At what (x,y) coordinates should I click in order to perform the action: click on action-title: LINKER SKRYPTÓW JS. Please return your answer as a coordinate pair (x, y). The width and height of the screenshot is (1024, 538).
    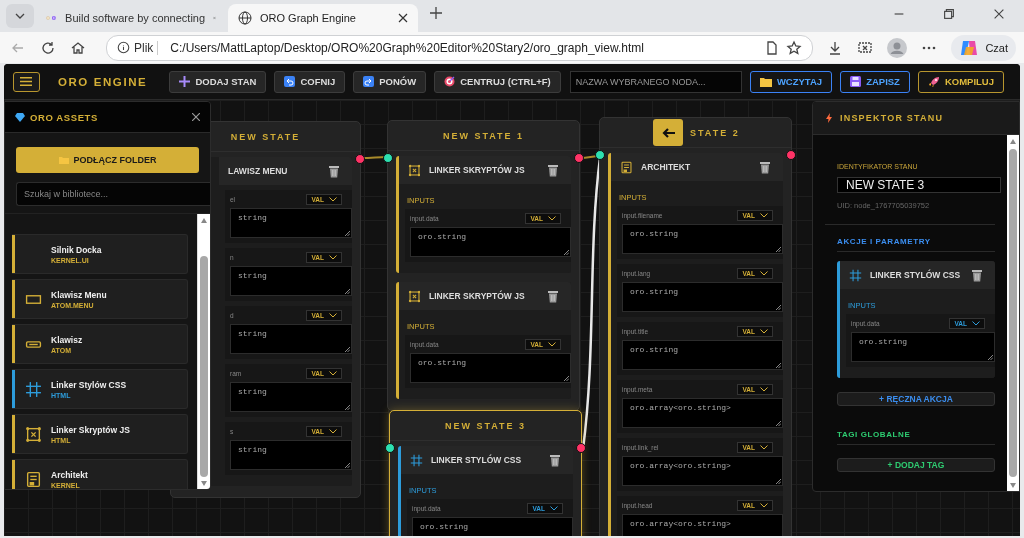
    Looking at the image, I should click on (477, 170).